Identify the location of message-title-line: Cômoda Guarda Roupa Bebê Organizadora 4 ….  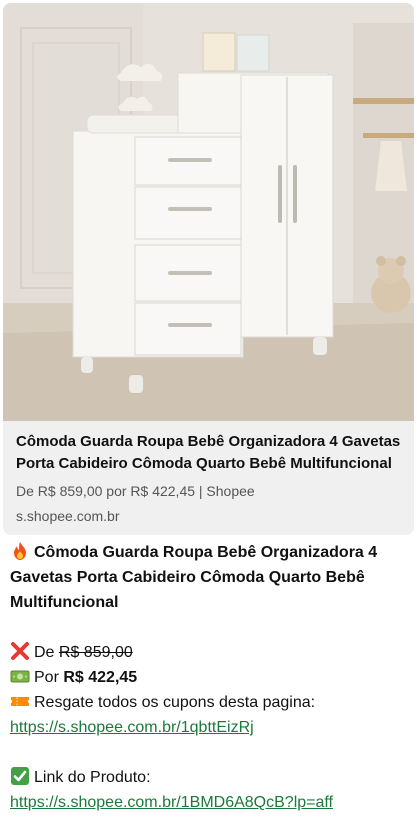
(210, 577).